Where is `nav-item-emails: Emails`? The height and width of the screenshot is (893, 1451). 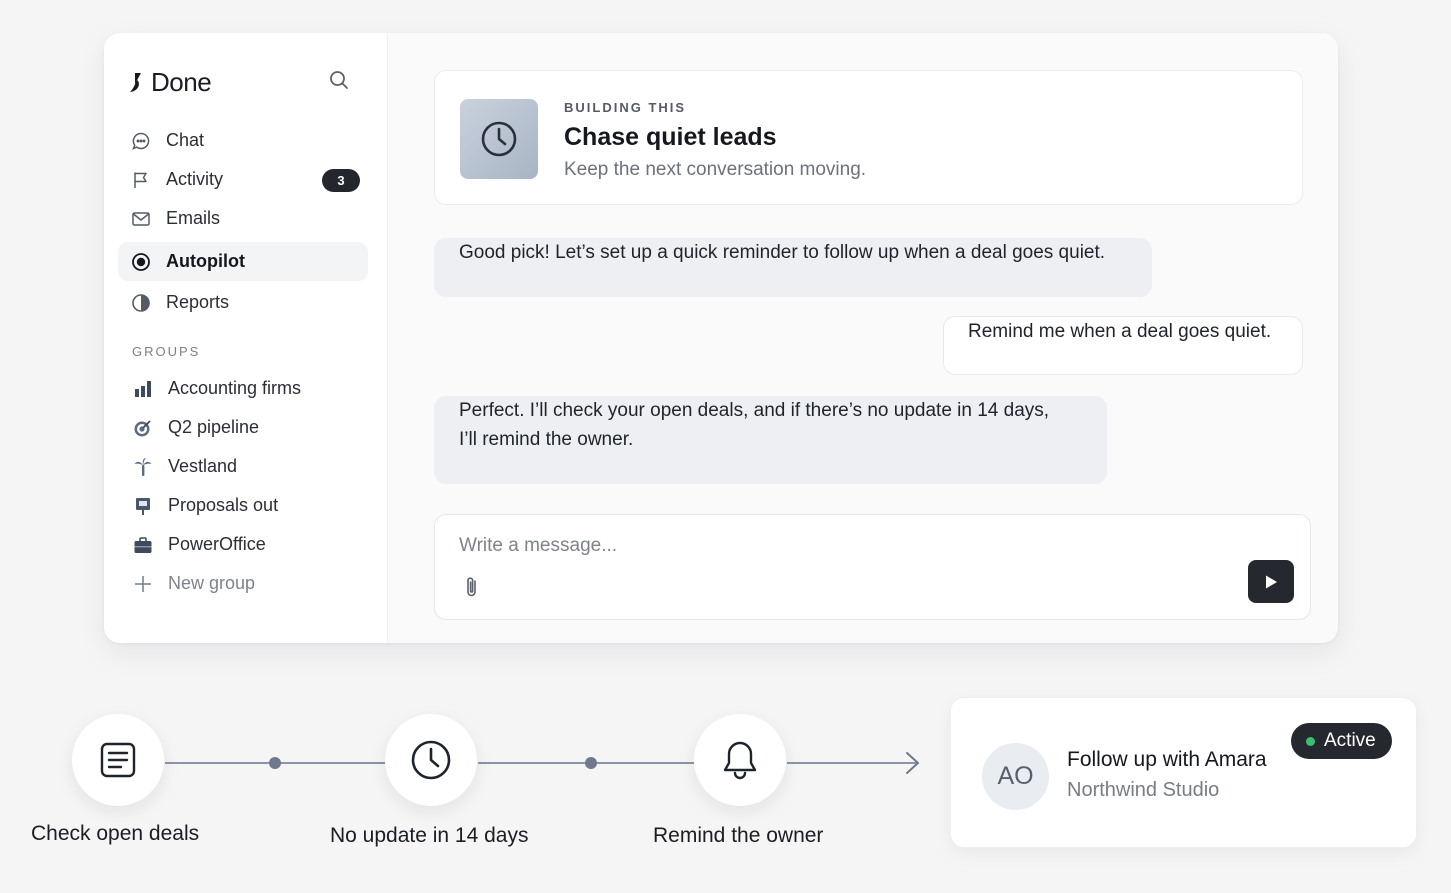 nav-item-emails: Emails is located at coordinates (243, 218).